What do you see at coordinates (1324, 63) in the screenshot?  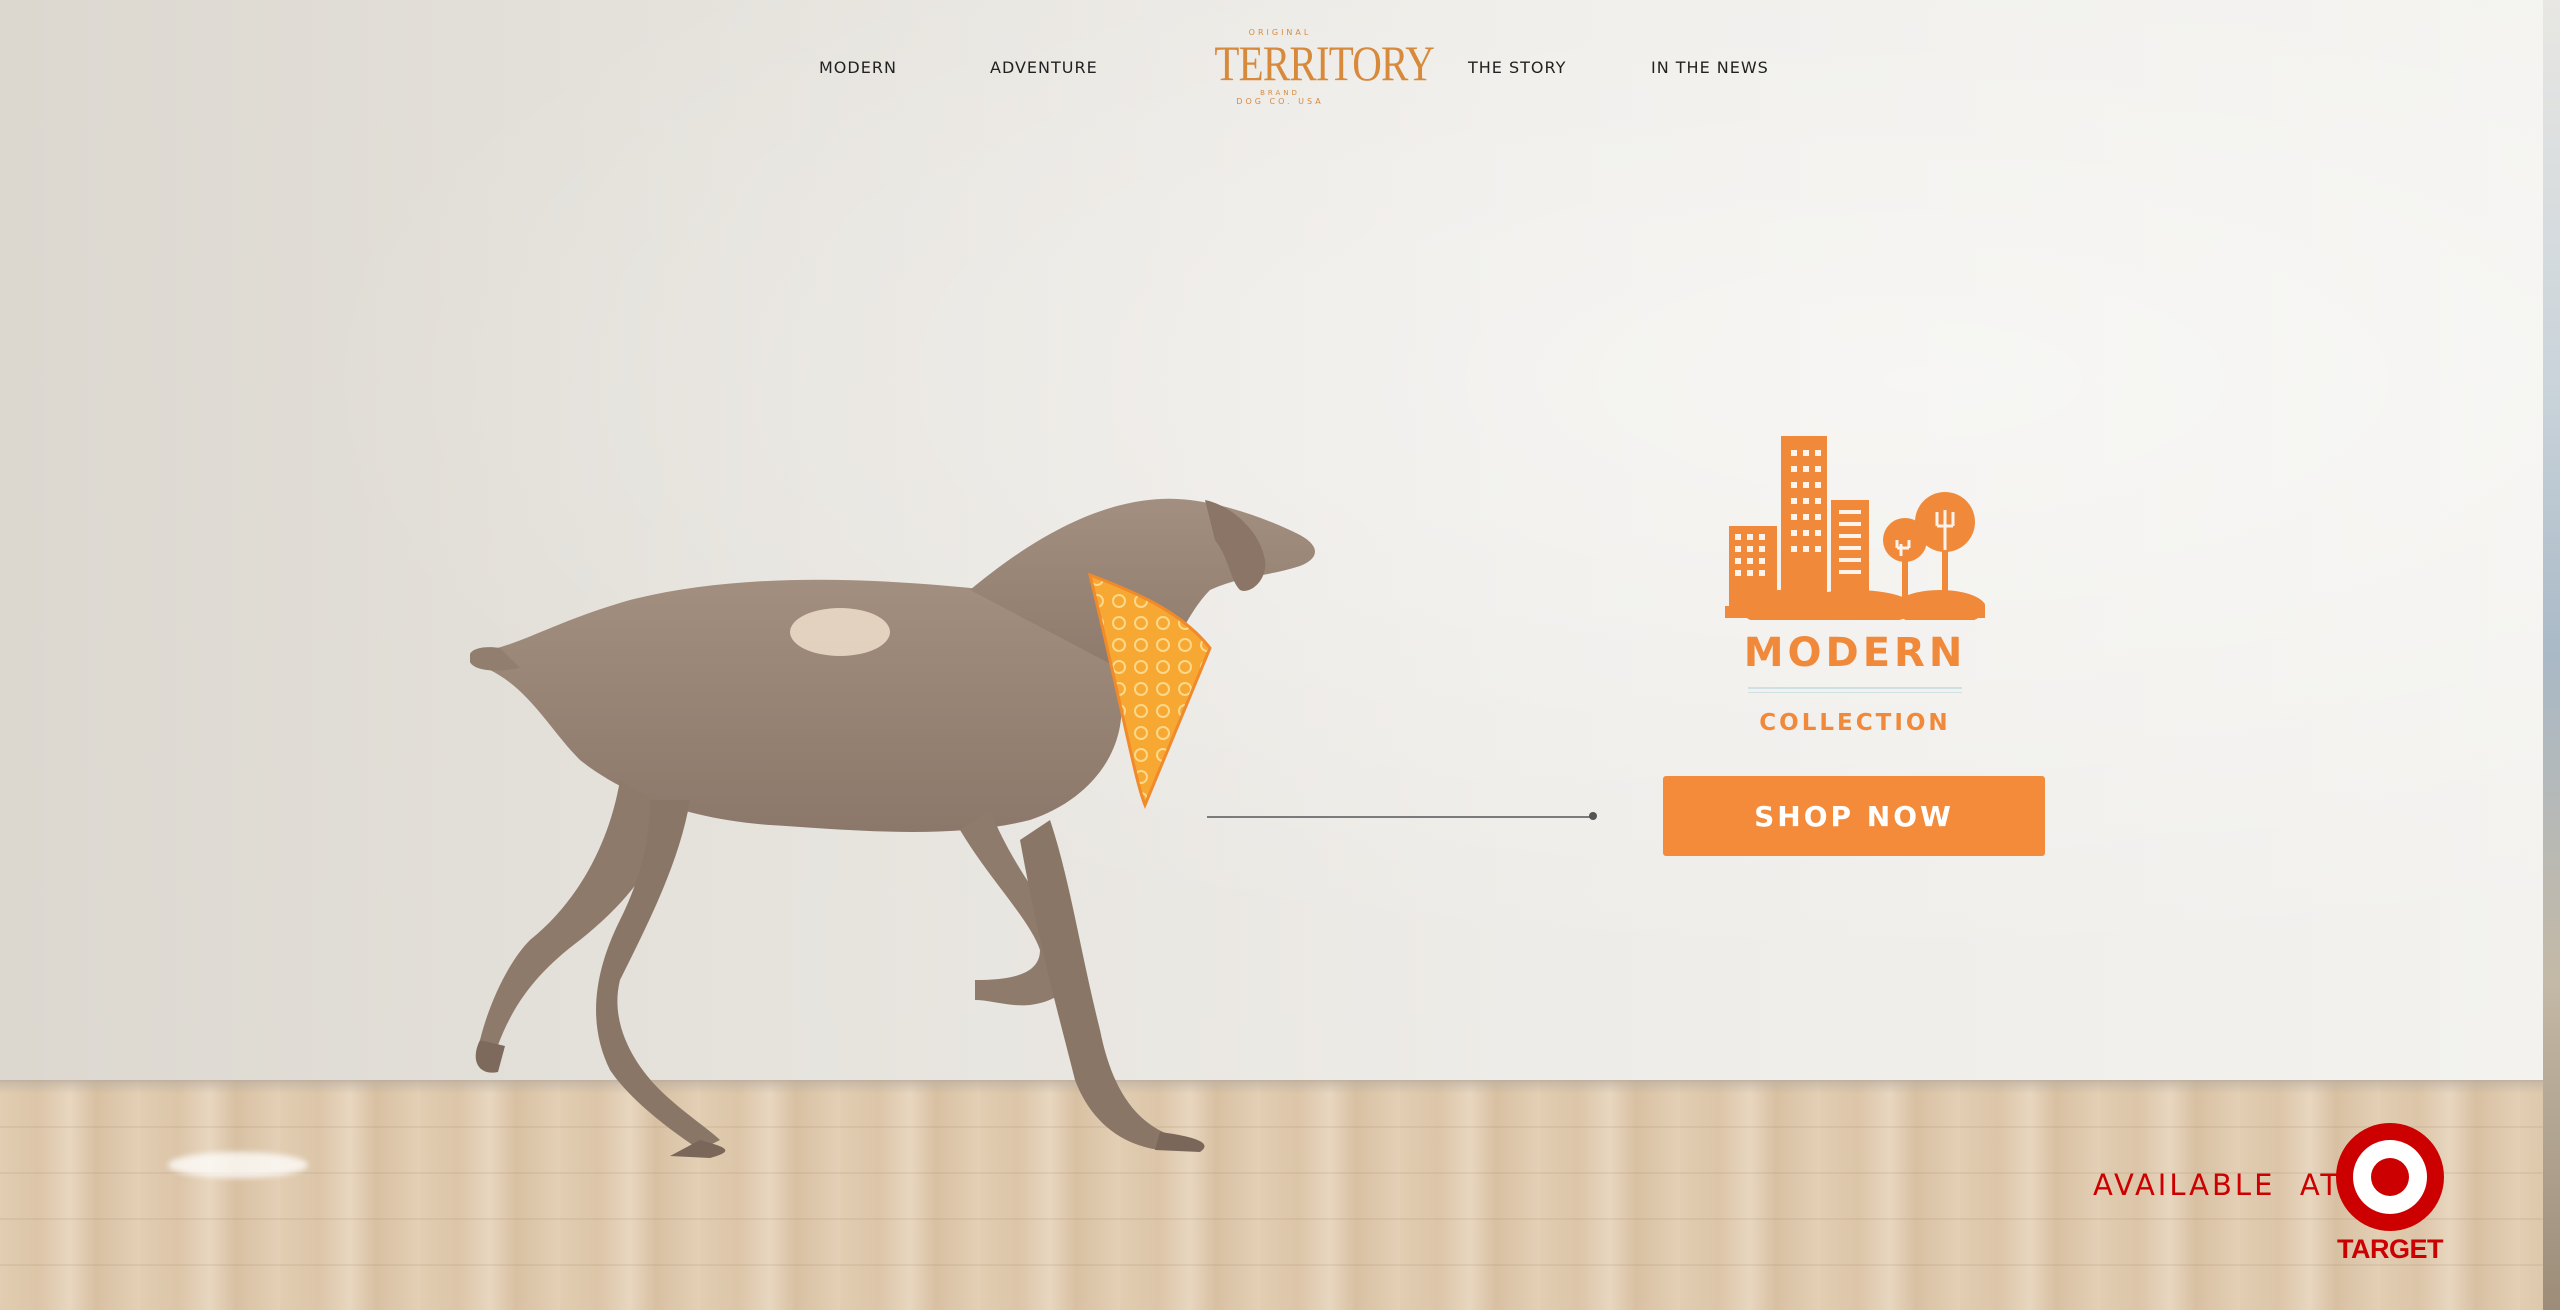 I see `logo-wordmark: TERRITORY` at bounding box center [1324, 63].